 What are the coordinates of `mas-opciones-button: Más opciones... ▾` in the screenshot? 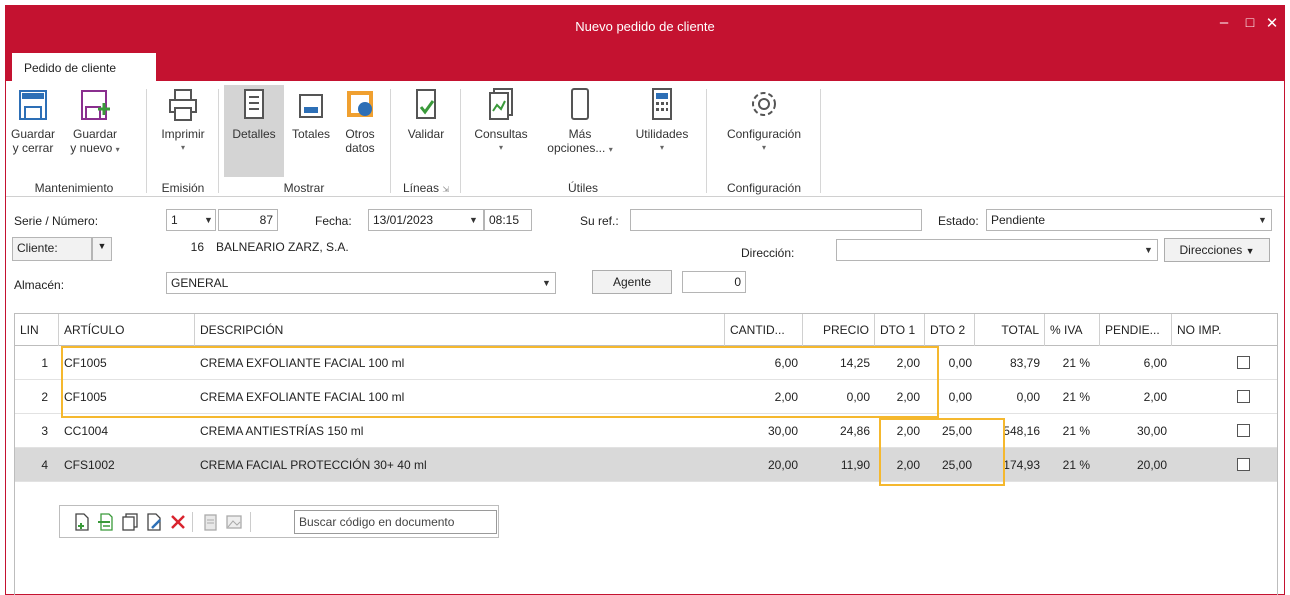 It's located at (580, 122).